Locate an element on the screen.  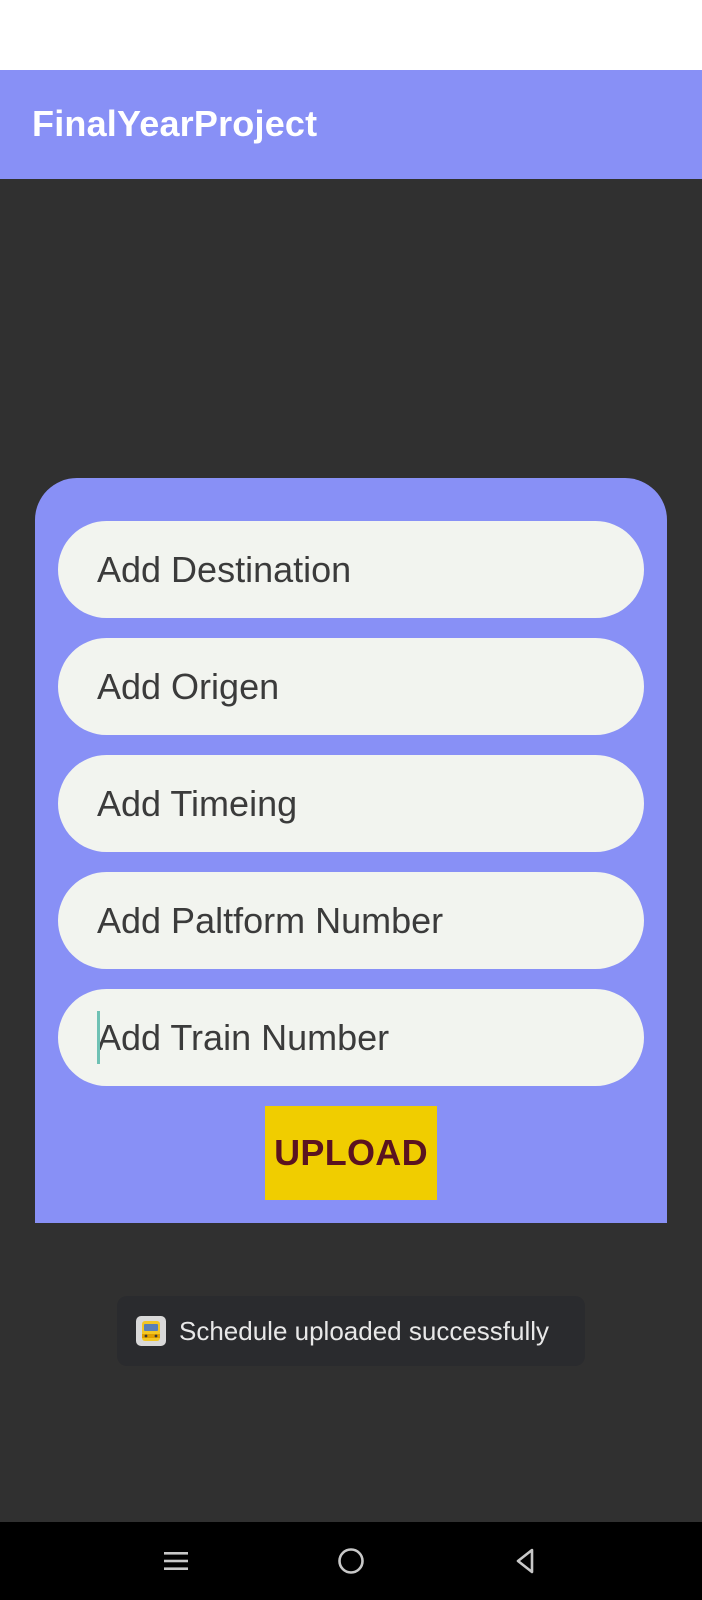
platform-number-placeholder: Add Paltform Number is located at coordinates (270, 920).